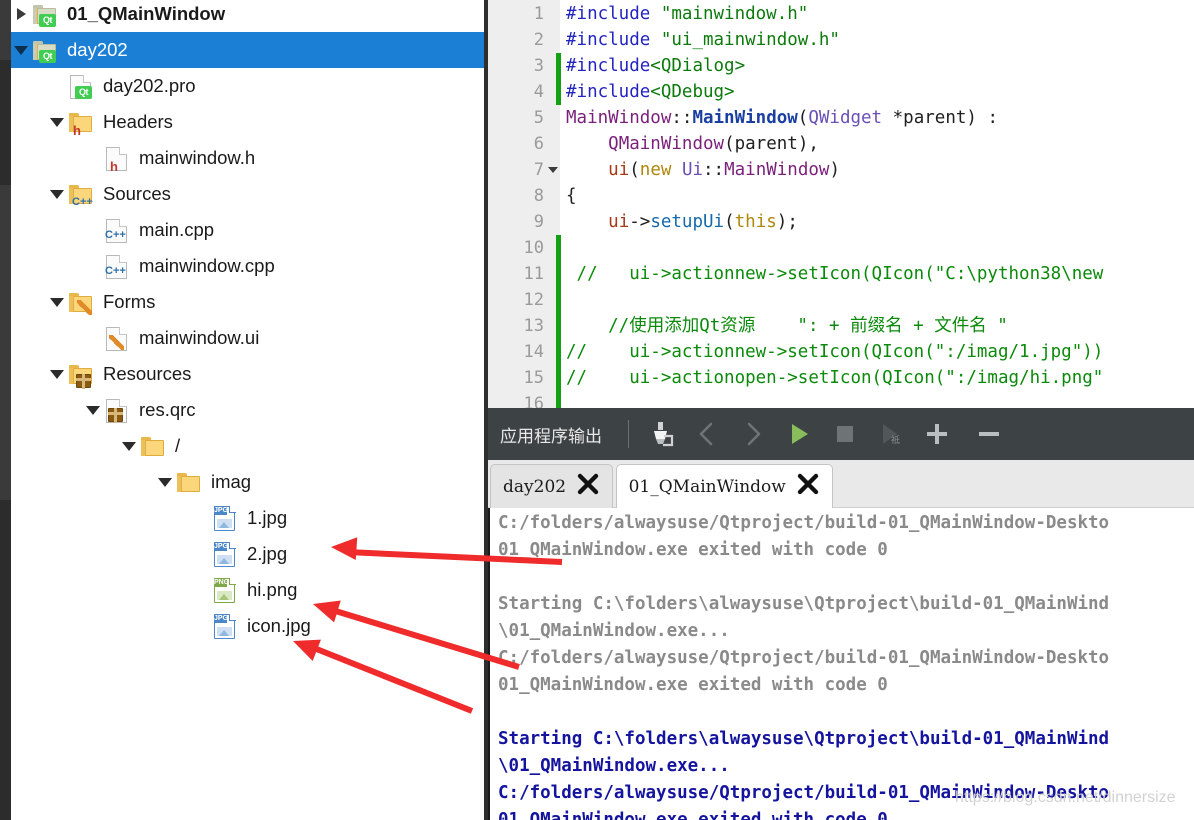  I want to click on header-file-icon: h, so click(117, 158).